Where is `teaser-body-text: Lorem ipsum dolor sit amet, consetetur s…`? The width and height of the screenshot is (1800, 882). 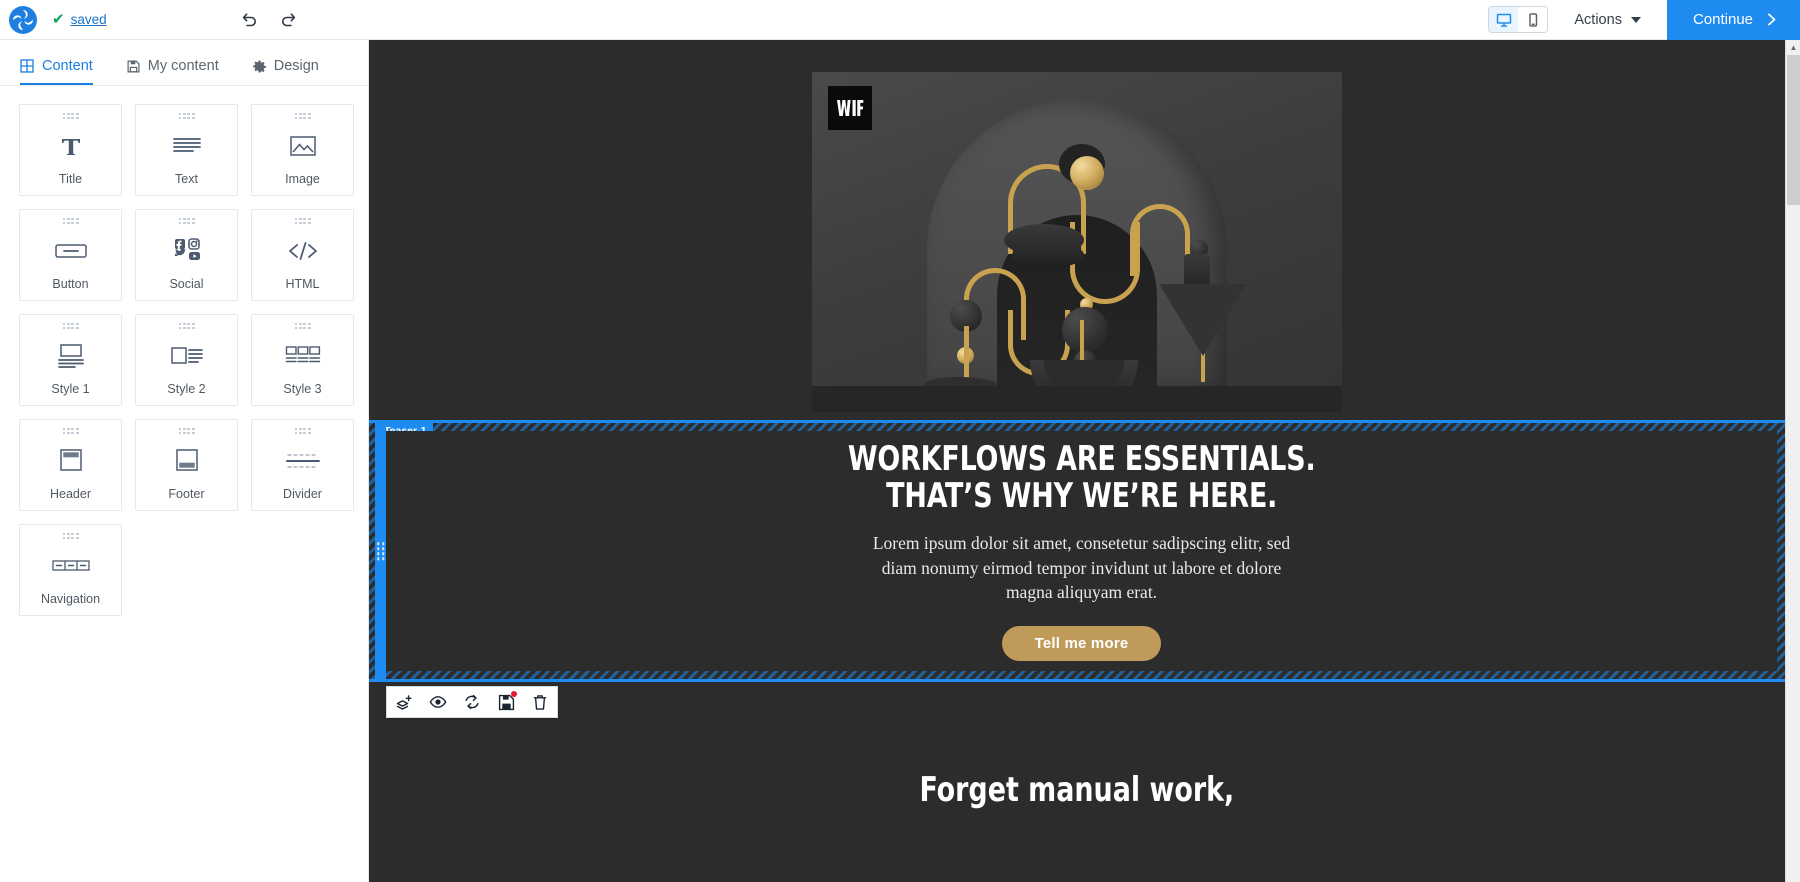
teaser-body-text: Lorem ipsum dolor sit amet, consetetur s… is located at coordinates (1082, 568).